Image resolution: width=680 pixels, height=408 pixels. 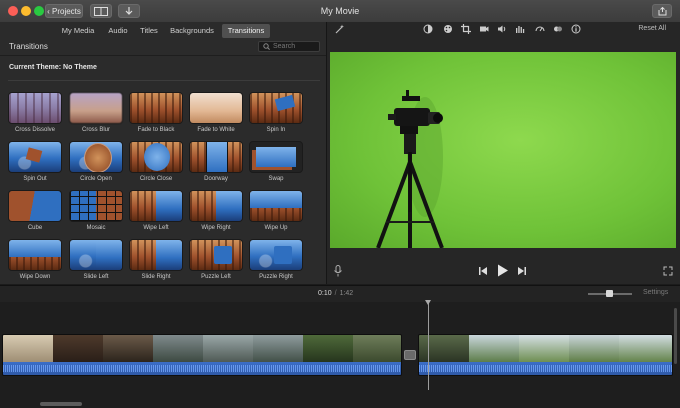 What do you see at coordinates (520, 29) in the screenshot?
I see `equalizer-icon` at bounding box center [520, 29].